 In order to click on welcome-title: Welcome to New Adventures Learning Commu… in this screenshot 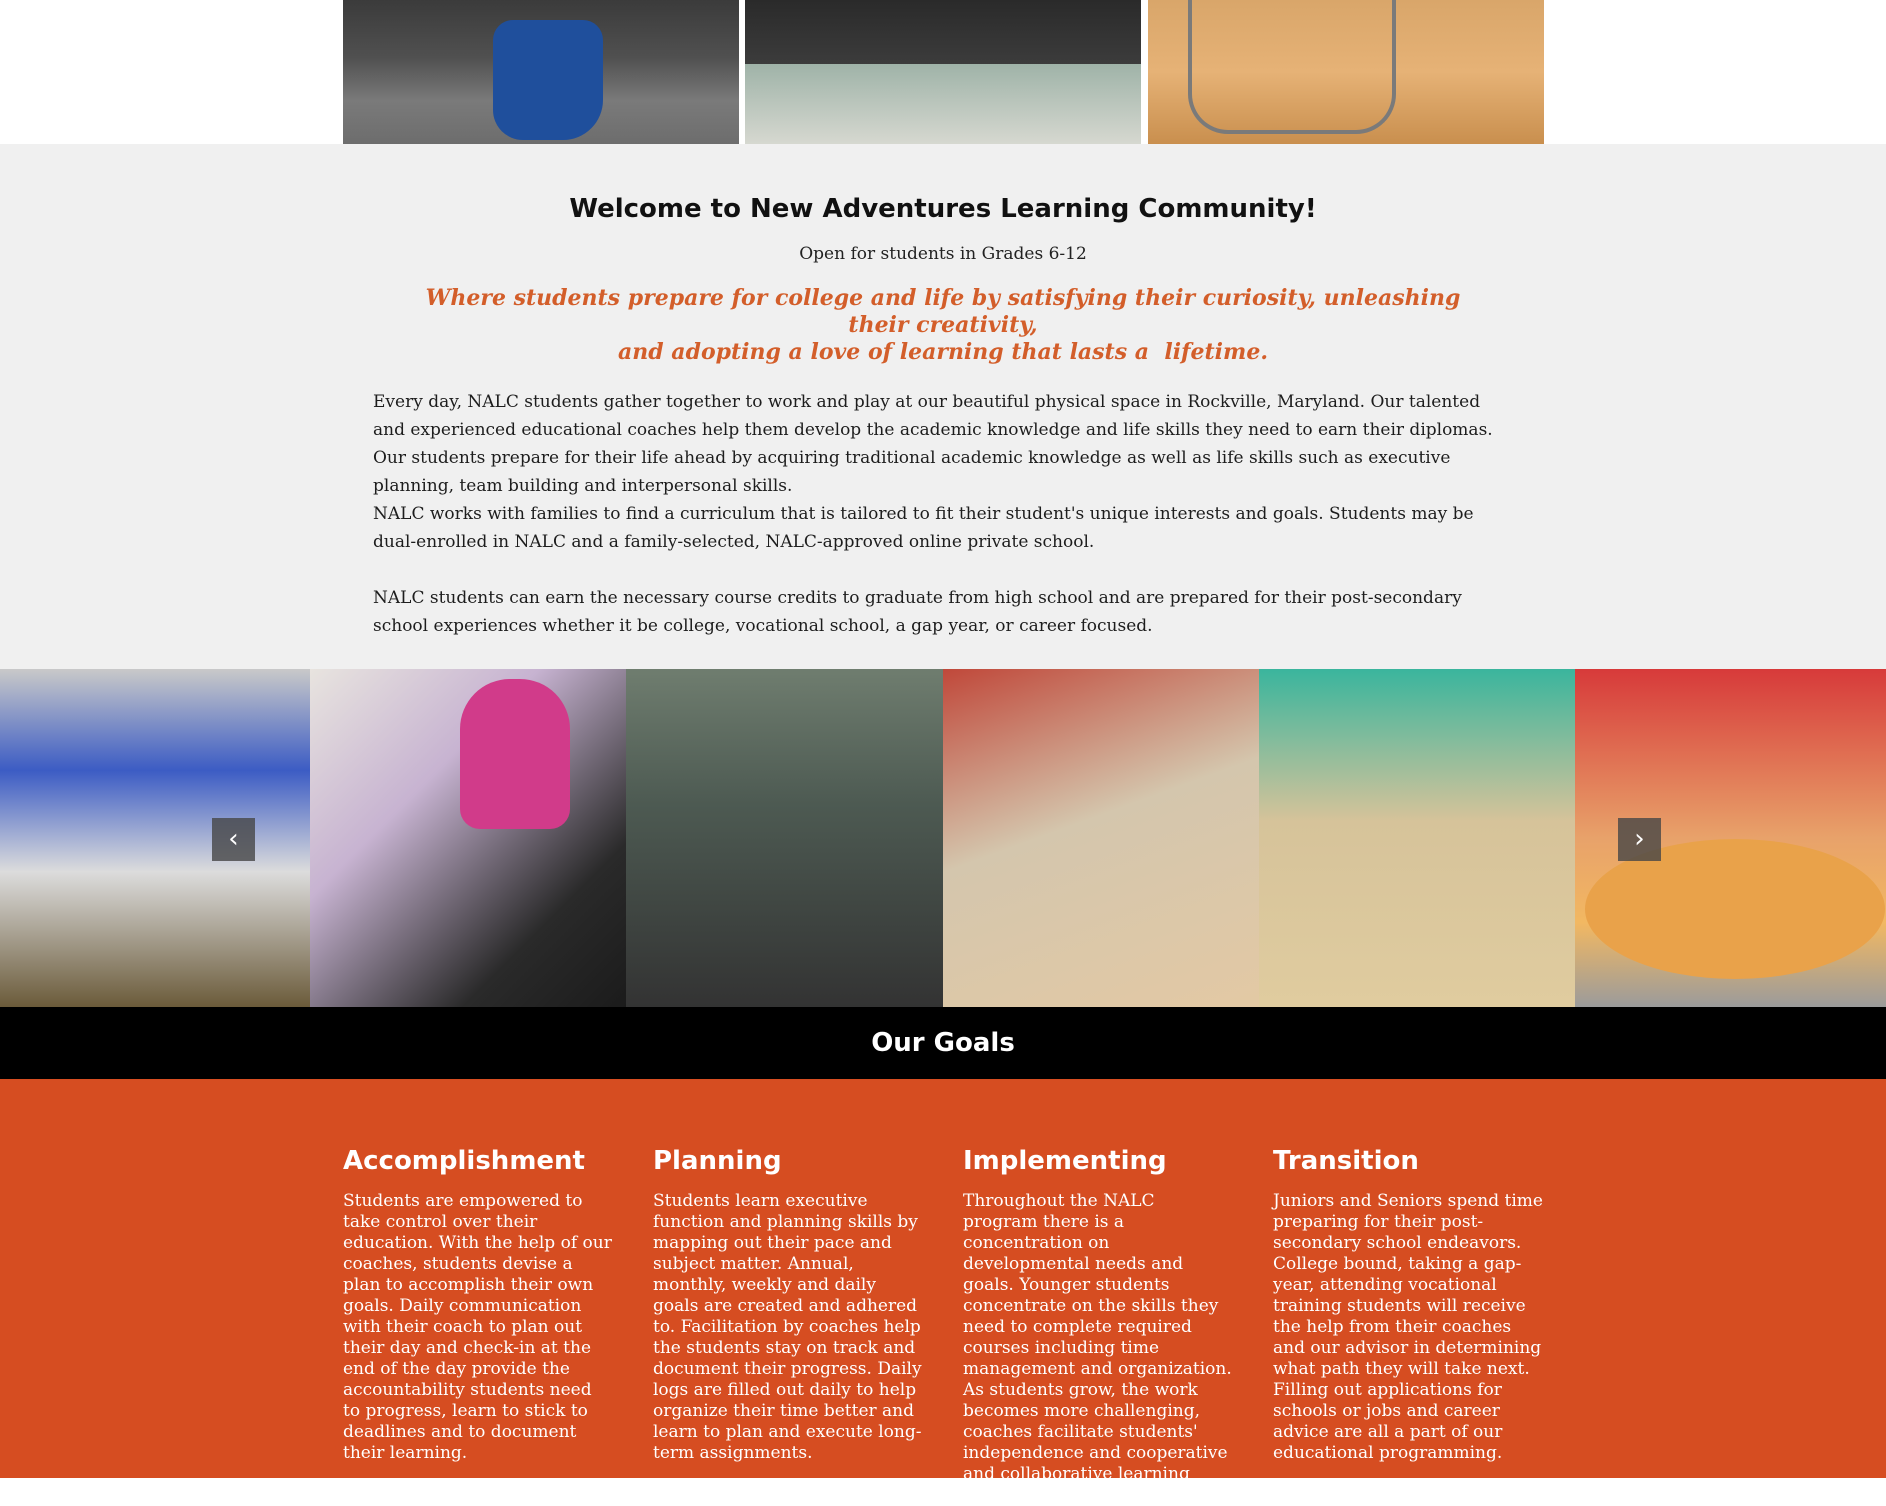, I will do `click(943, 209)`.